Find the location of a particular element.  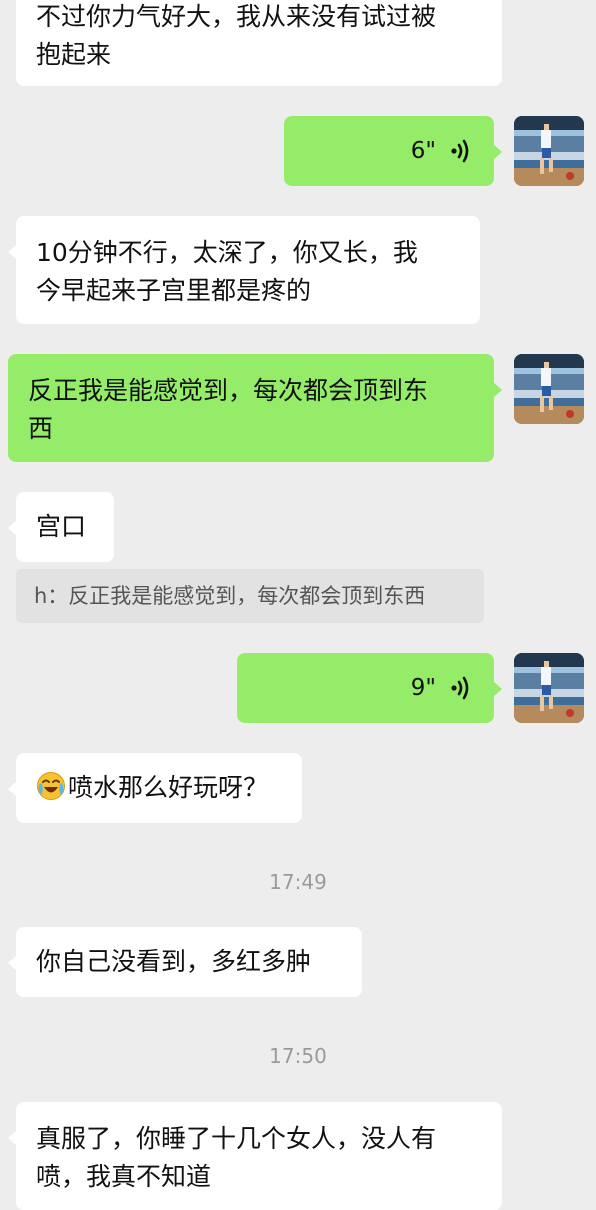

voice-duration: 9" is located at coordinates (423, 688).